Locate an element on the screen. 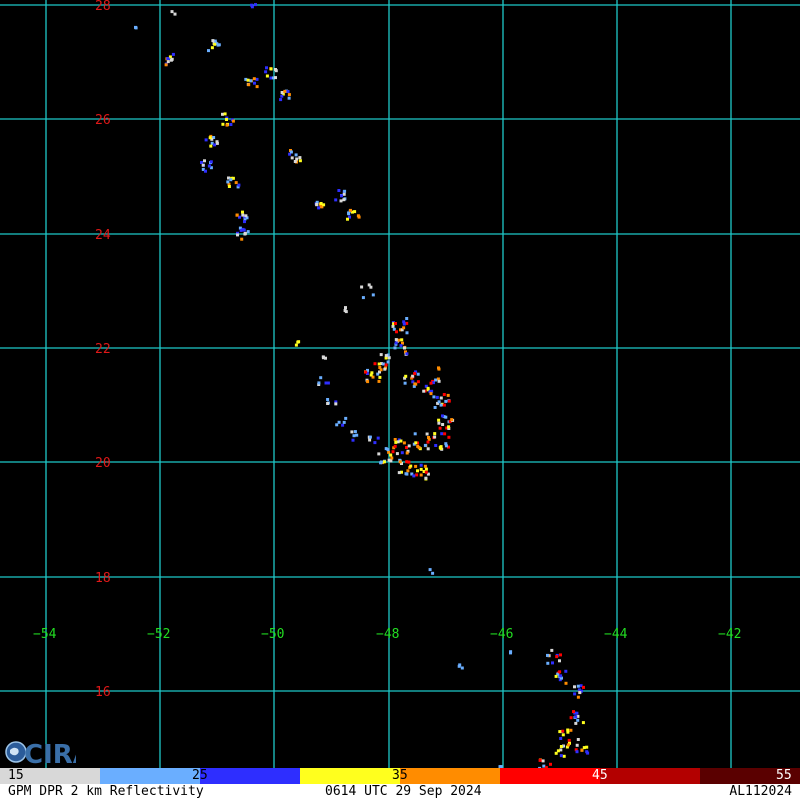 Image resolution: width=800 pixels, height=800 pixels. latitude-label: 24 is located at coordinates (103, 235).